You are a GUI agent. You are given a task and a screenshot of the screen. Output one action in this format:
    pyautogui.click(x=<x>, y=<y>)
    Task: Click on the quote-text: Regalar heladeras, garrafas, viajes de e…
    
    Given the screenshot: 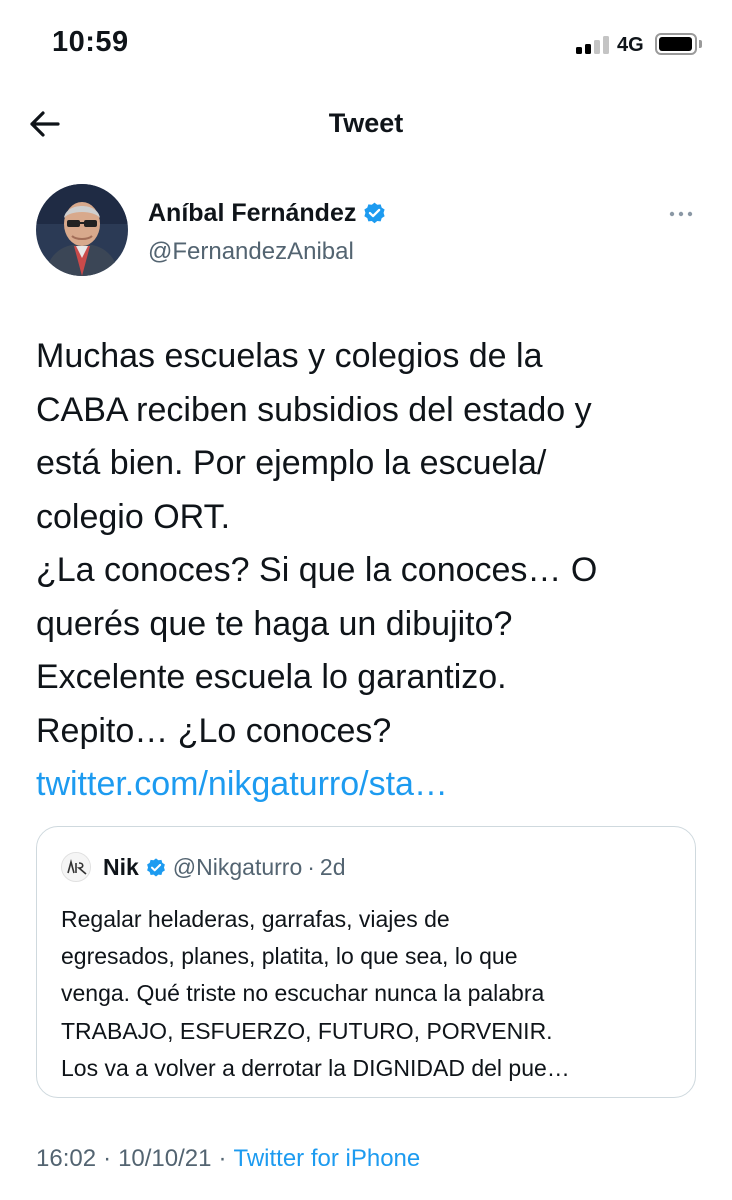 What is the action you would take?
    pyautogui.click(x=371, y=994)
    